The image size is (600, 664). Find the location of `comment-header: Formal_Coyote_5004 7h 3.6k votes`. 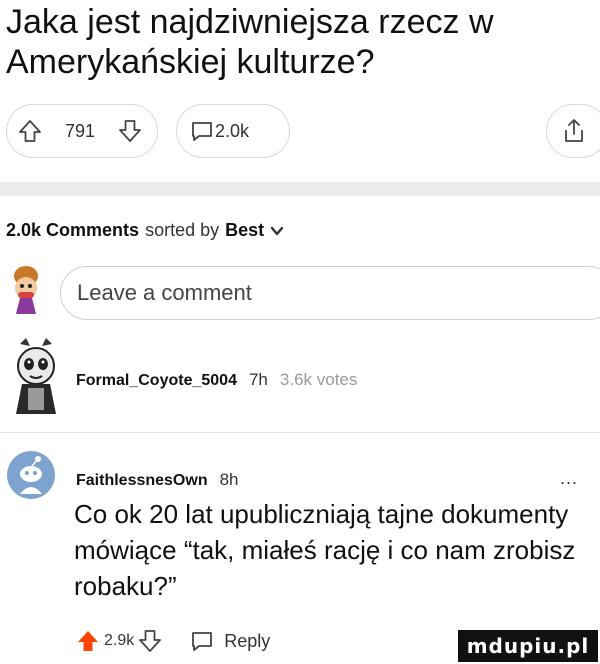

comment-header: Formal_Coyote_5004 7h 3.6k votes is located at coordinates (216, 380).